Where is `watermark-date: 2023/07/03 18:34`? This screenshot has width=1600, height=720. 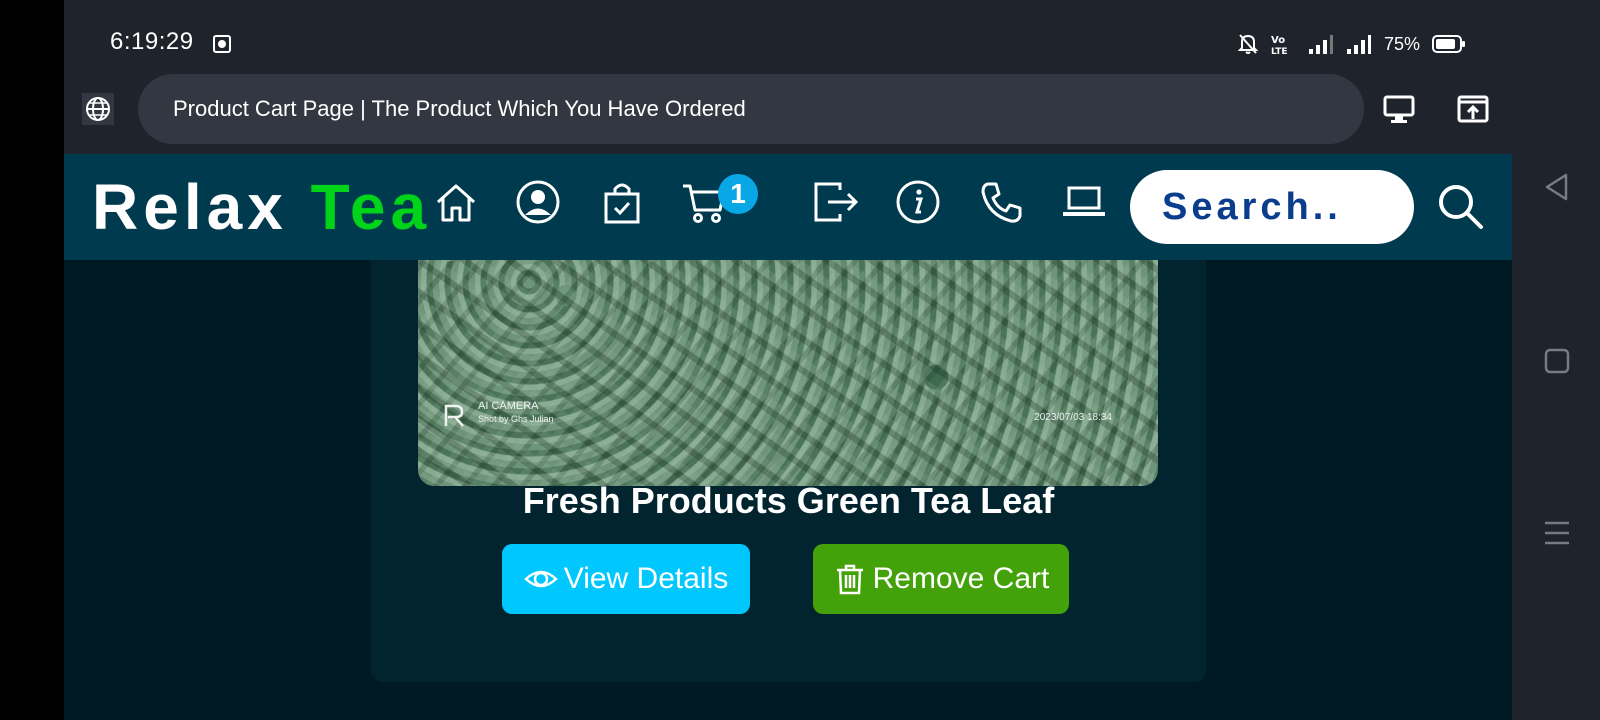 watermark-date: 2023/07/03 18:34 is located at coordinates (1073, 417).